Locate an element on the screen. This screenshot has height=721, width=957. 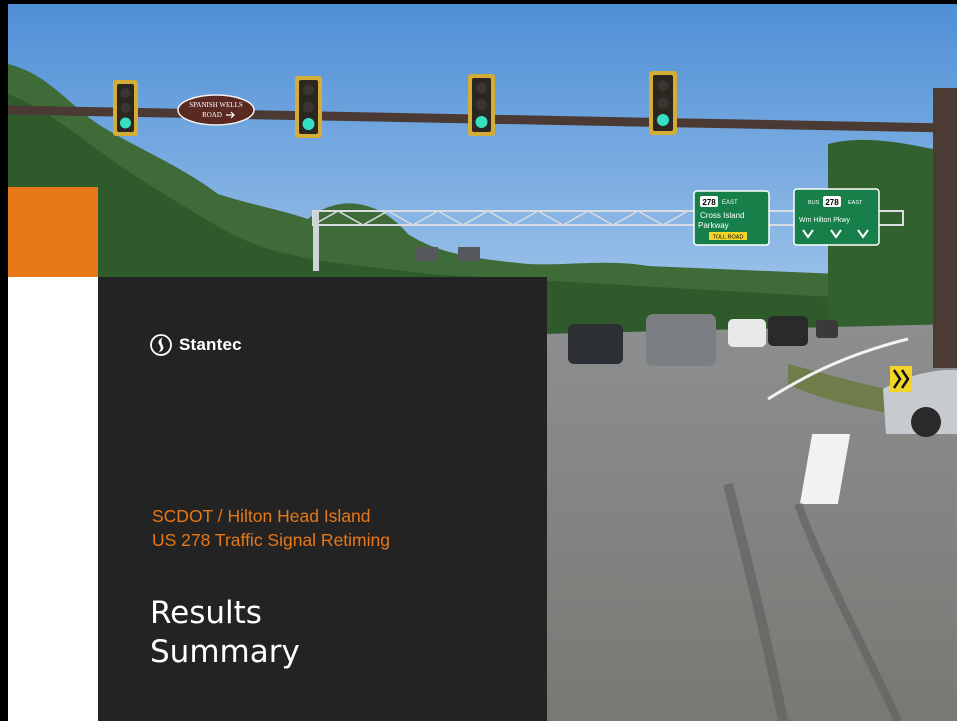
sign1-line1: Cross Island is located at coordinates (722, 215).